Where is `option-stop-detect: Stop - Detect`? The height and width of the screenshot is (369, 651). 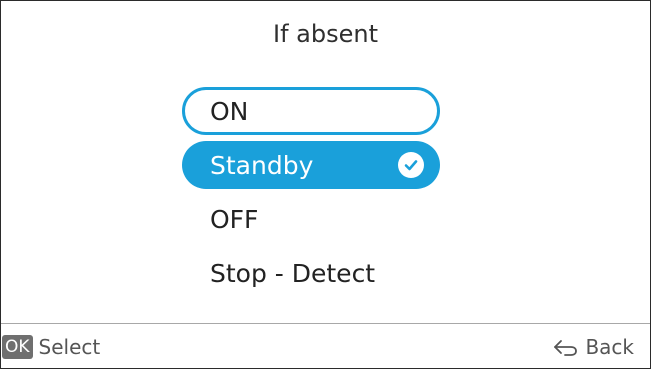 option-stop-detect: Stop - Detect is located at coordinates (311, 273).